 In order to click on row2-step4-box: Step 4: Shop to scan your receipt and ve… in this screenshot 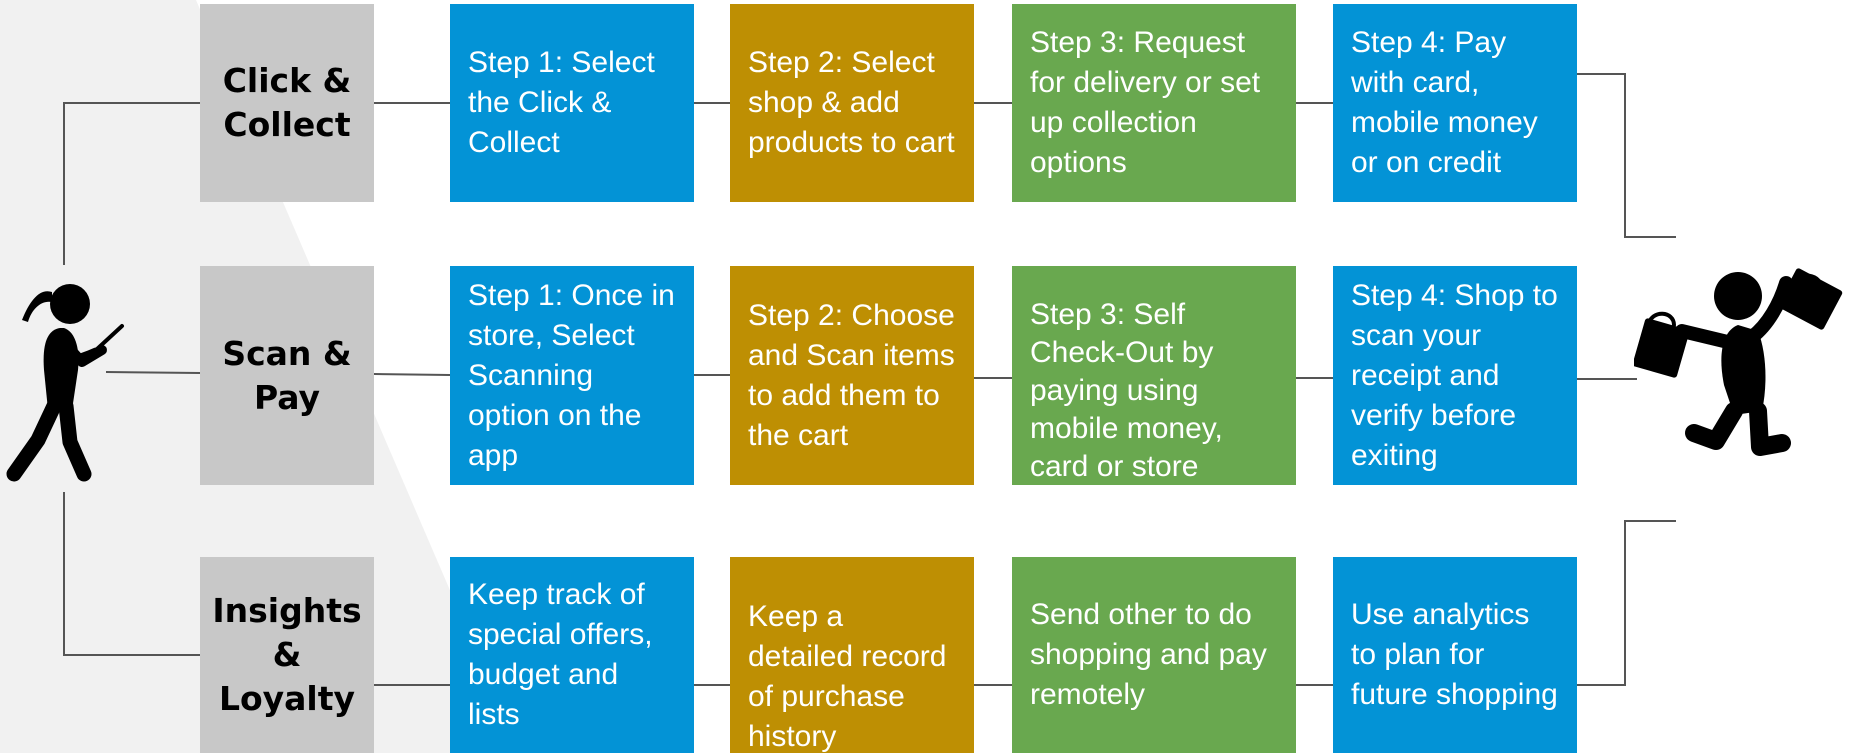, I will do `click(1455, 375)`.